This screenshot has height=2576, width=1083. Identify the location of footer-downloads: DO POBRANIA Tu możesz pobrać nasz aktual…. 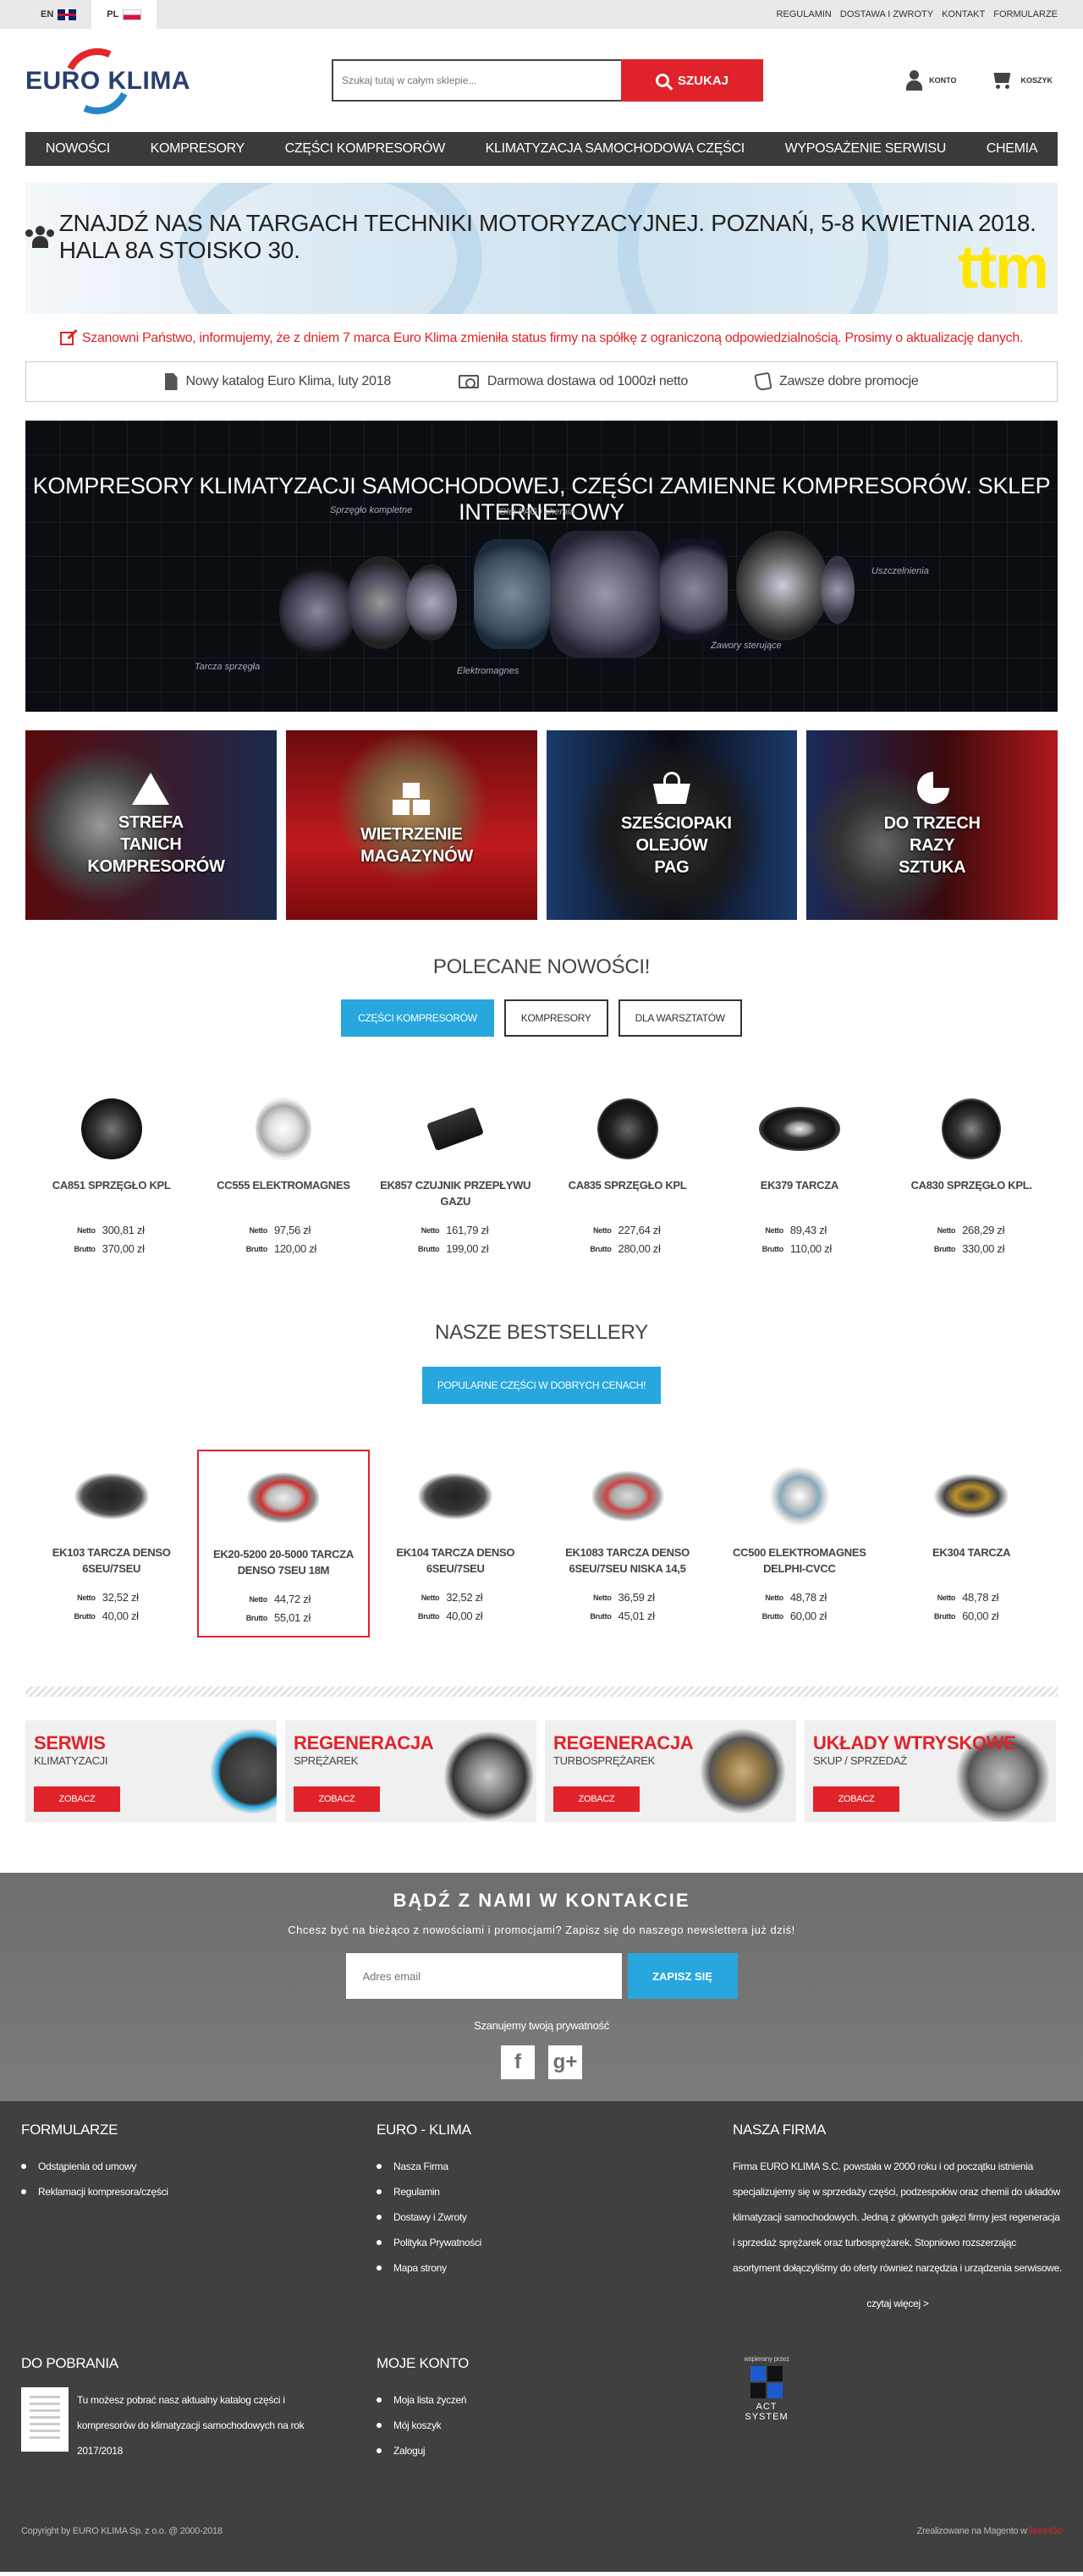
(190, 2409).